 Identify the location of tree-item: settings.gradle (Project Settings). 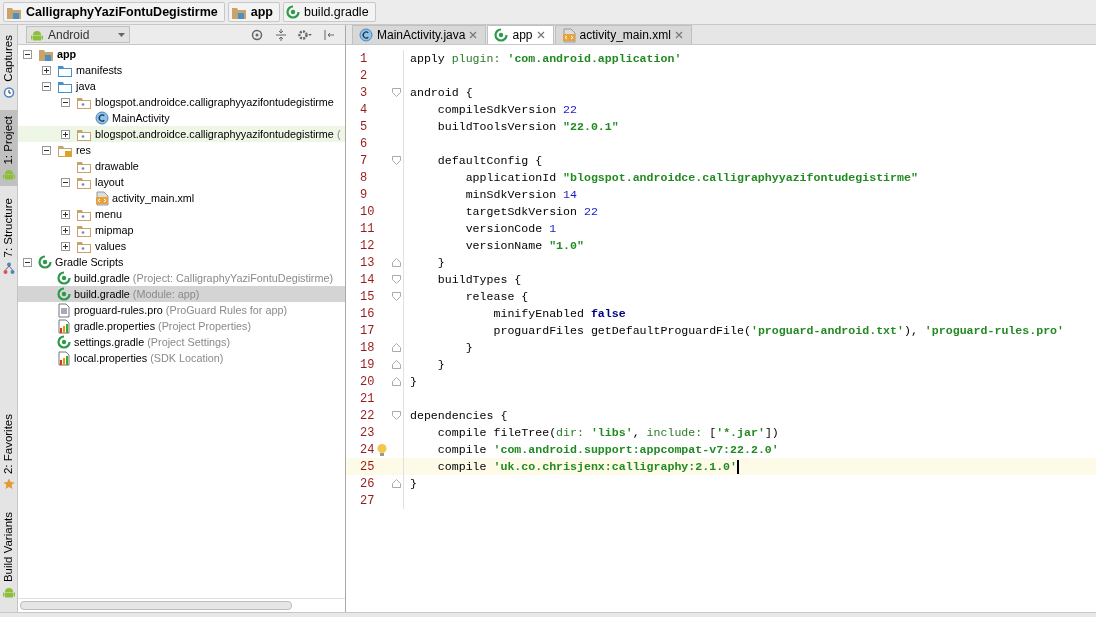
(144, 342).